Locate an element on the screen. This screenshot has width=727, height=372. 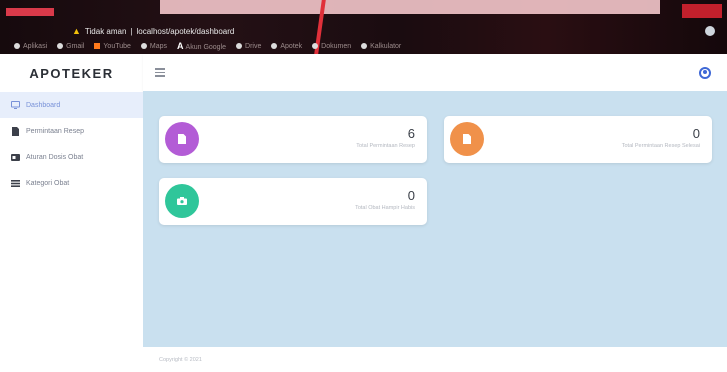
stat-card-obat-habis: 0 Total Obat Hampir Habis is located at coordinates (293, 201).